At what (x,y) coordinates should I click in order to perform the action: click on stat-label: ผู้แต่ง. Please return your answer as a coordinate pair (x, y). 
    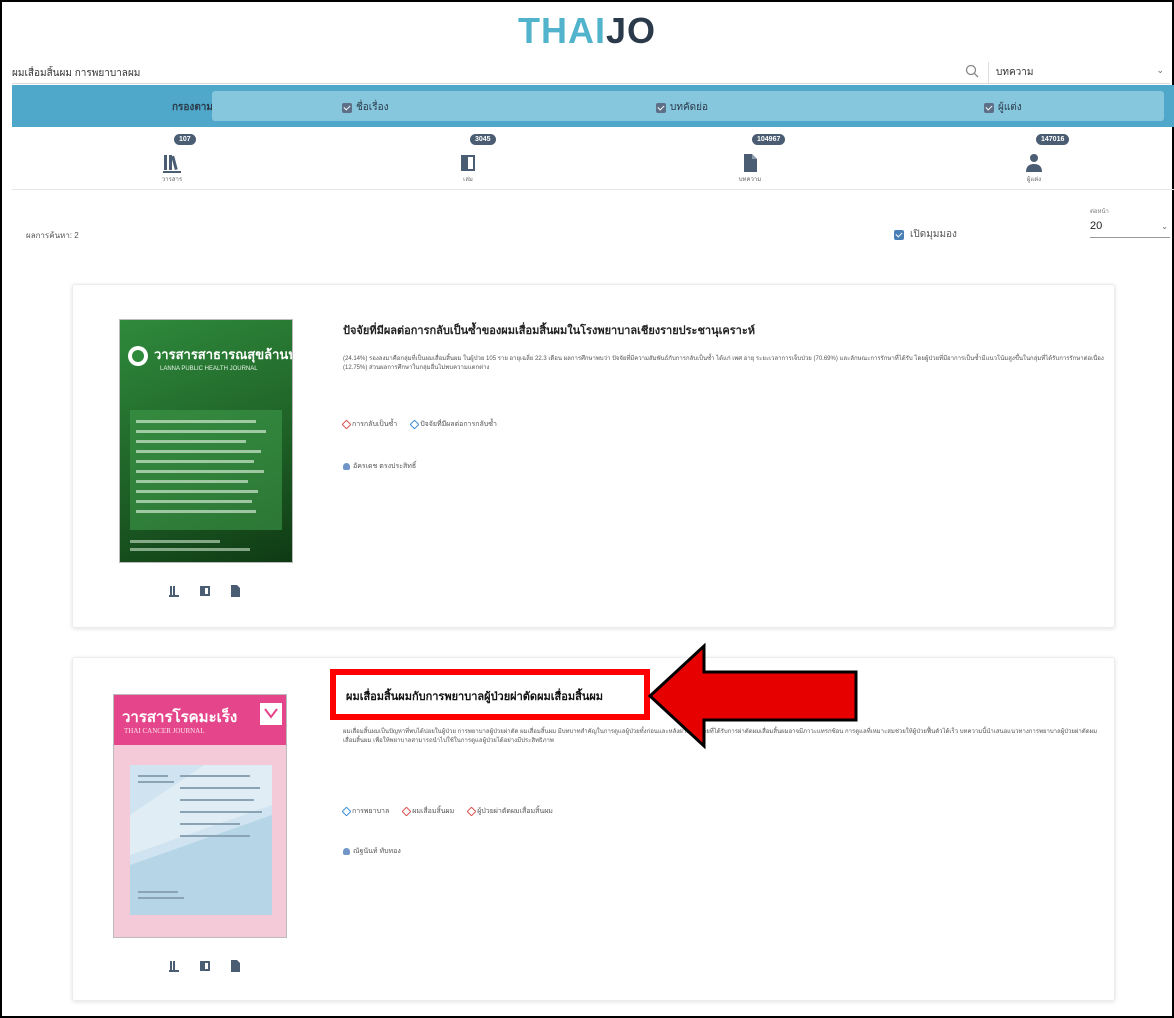
    Looking at the image, I should click on (1034, 180).